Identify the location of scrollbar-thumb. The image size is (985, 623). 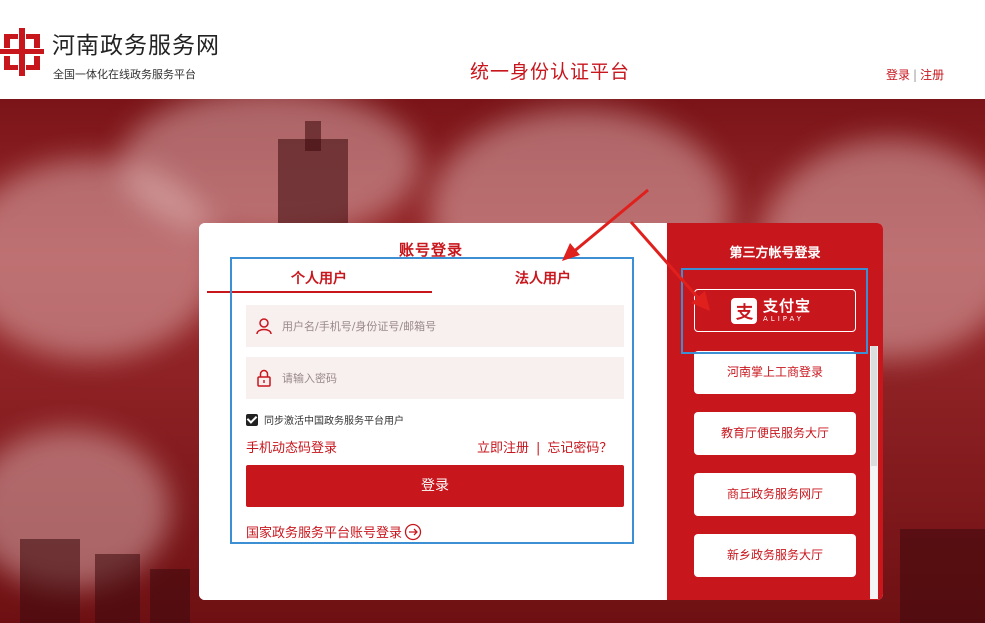
(874, 406).